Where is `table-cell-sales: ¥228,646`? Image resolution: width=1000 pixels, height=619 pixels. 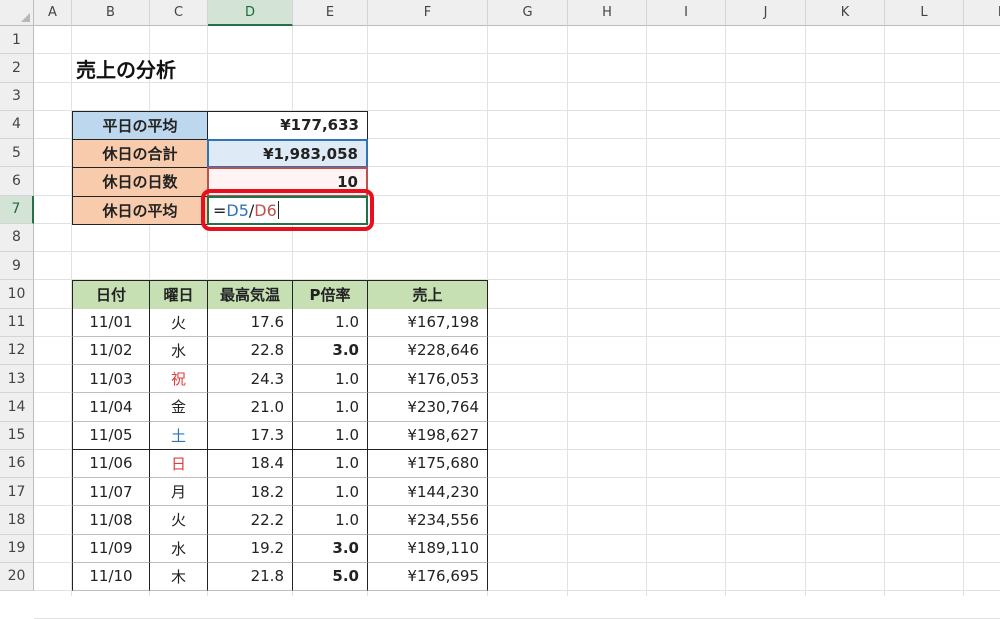 table-cell-sales: ¥228,646 is located at coordinates (427, 350).